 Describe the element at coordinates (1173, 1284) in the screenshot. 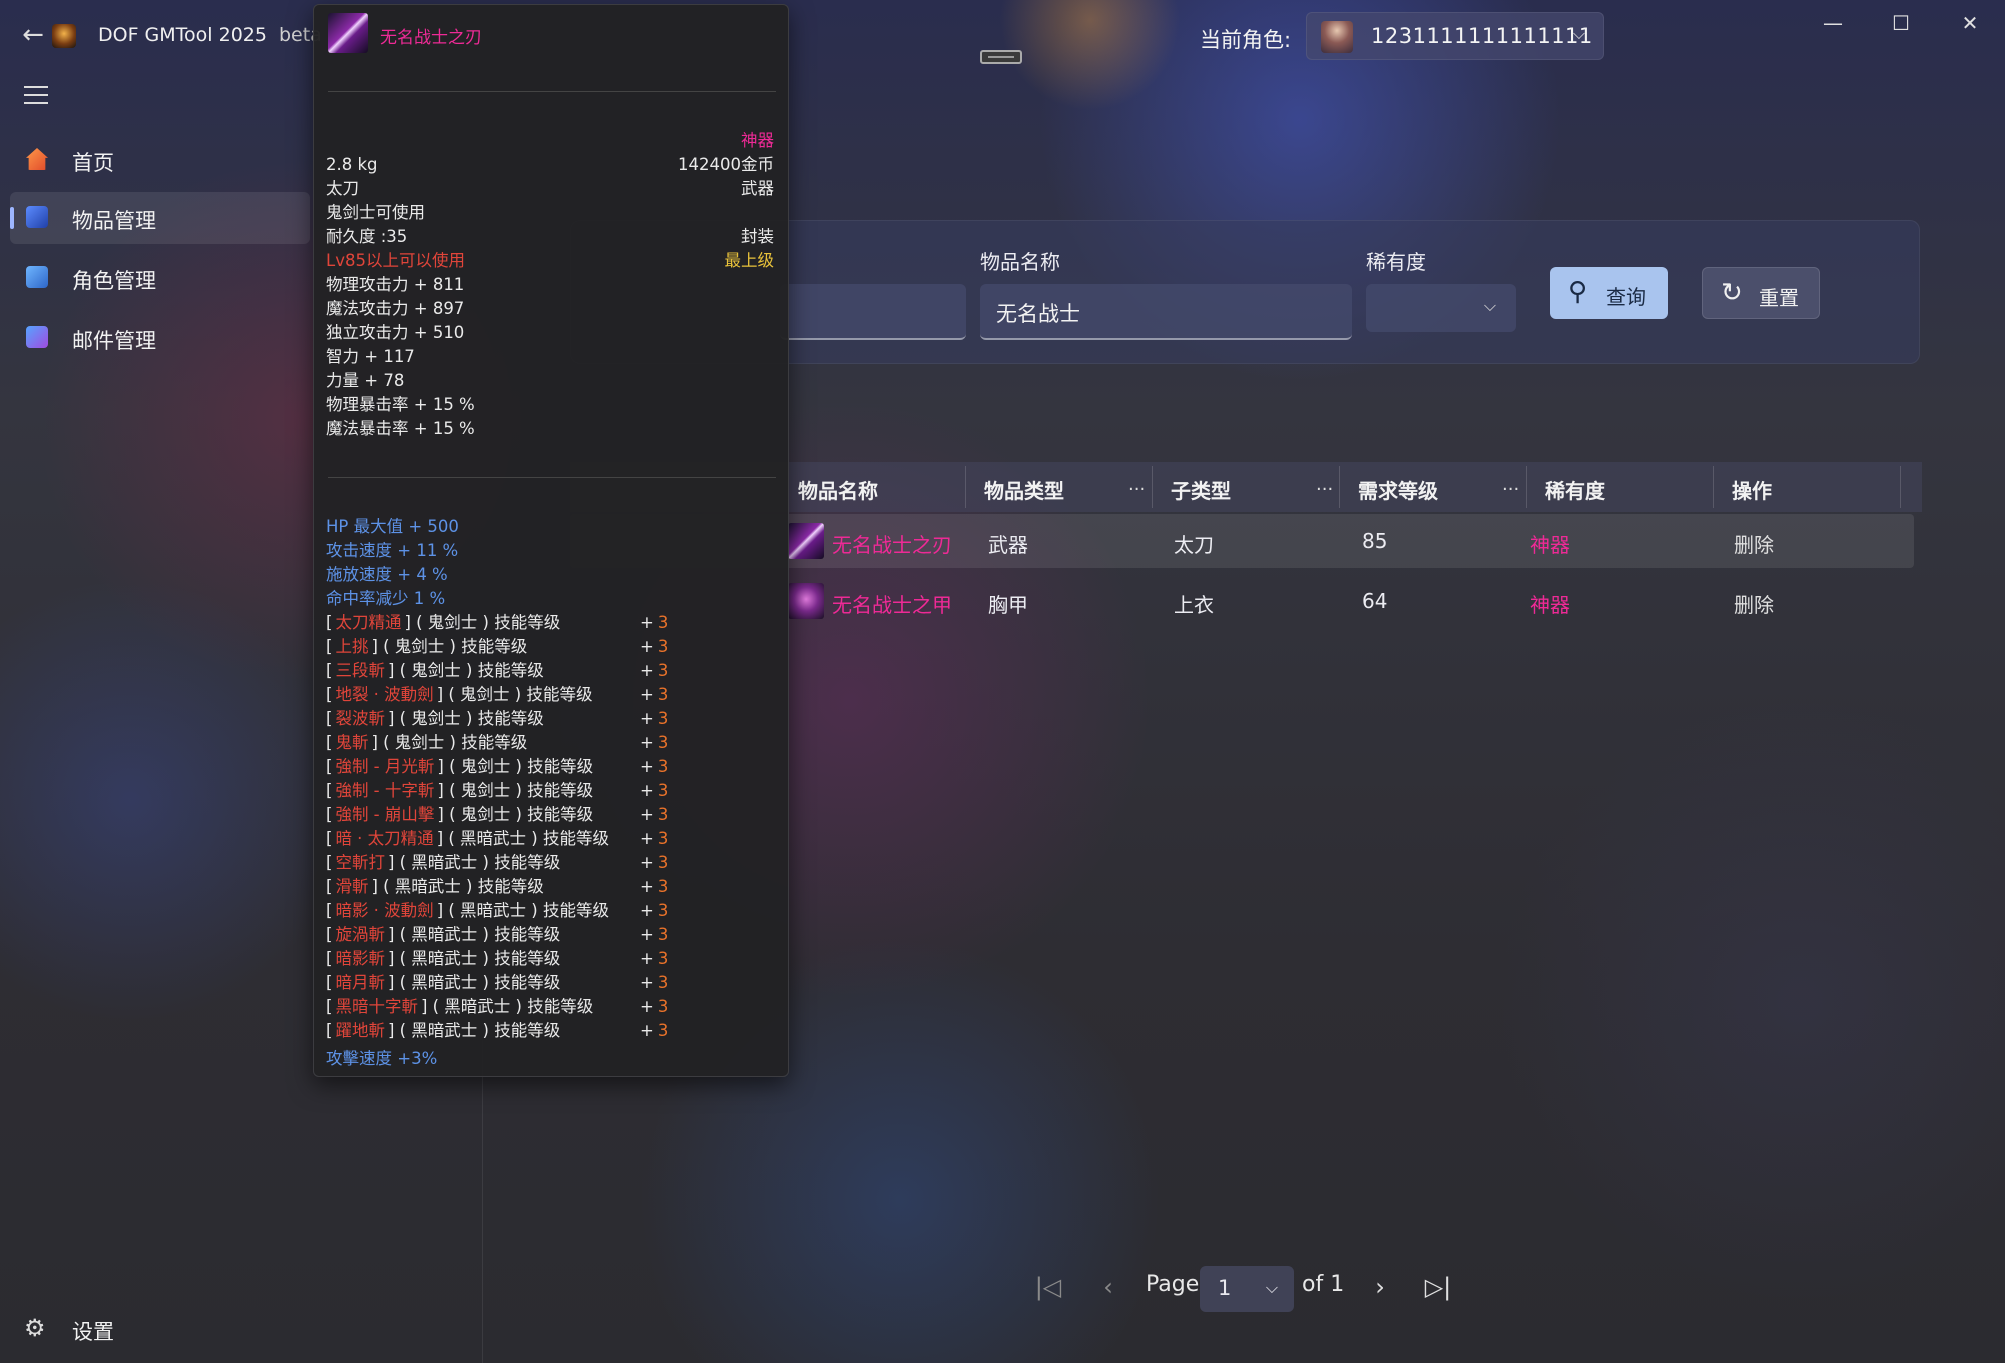

I see `page-label: Page` at that location.